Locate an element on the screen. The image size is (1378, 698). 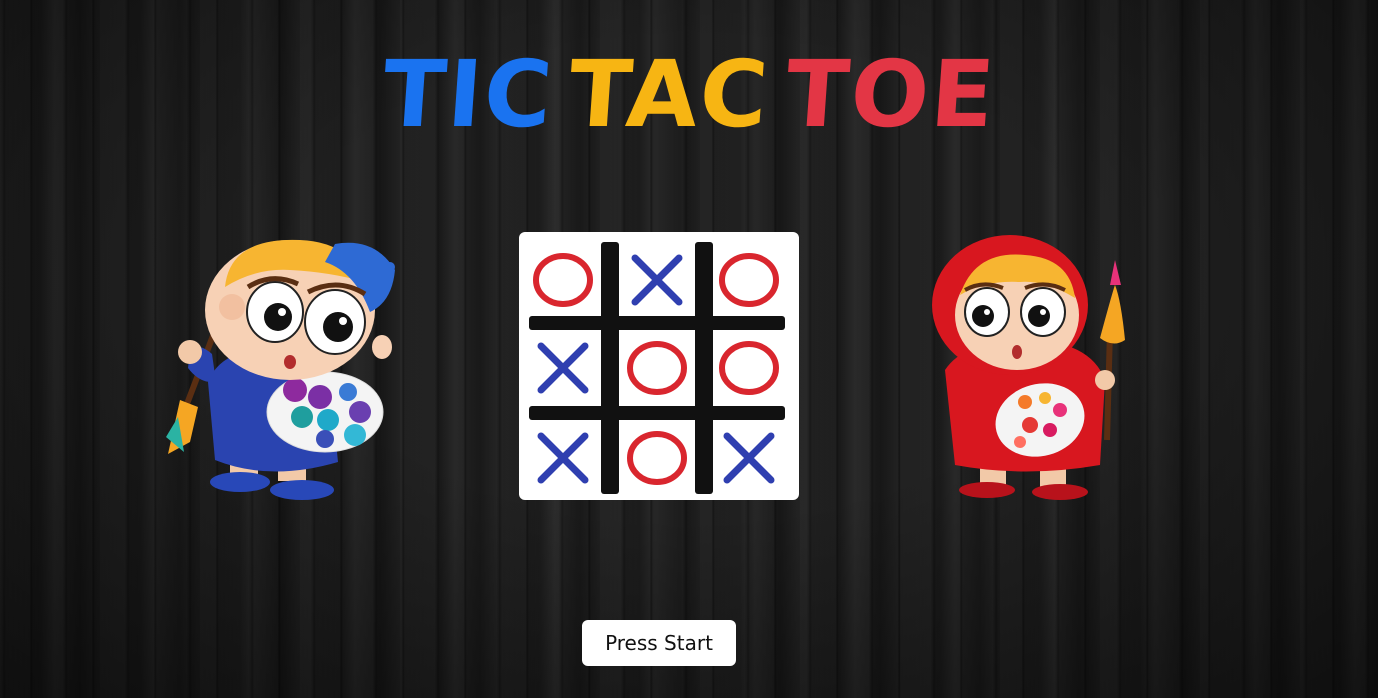
title-word-tac: TAC is located at coordinates (669, 94).